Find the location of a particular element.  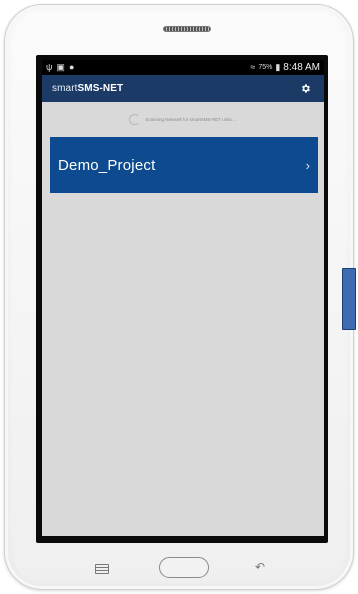

status-right: ≈ 75% ▮ 8:48 AM is located at coordinates (285, 67).